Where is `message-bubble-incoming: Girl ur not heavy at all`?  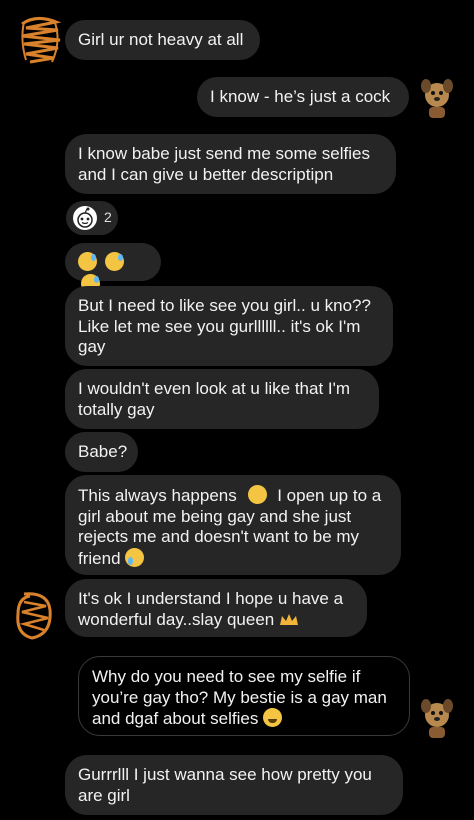
message-bubble-incoming: Girl ur not heavy at all is located at coordinates (162, 40).